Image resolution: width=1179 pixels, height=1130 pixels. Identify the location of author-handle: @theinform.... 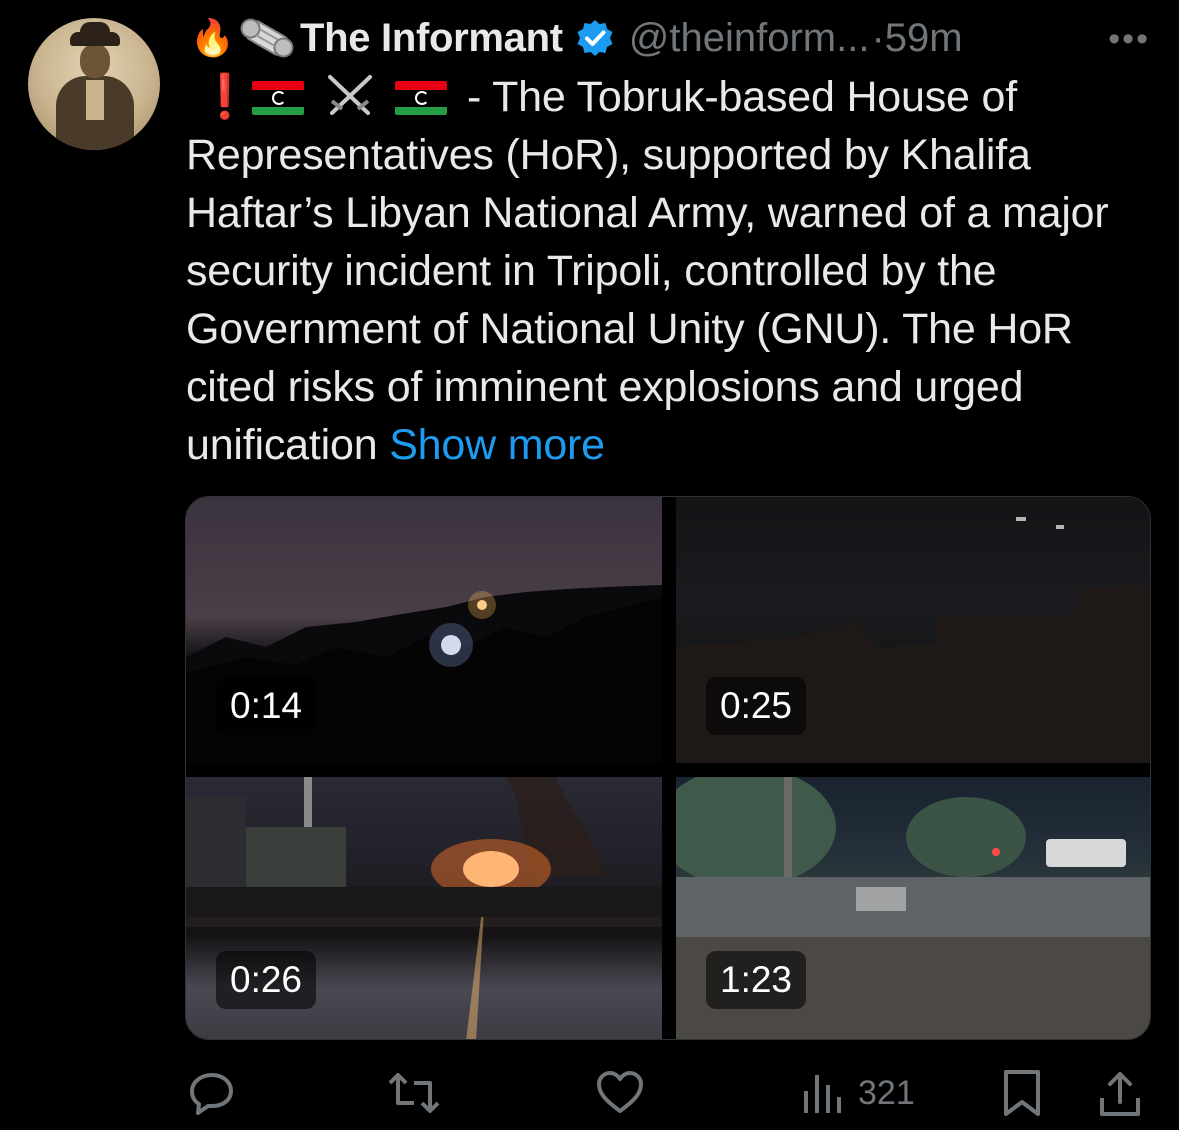
(749, 38).